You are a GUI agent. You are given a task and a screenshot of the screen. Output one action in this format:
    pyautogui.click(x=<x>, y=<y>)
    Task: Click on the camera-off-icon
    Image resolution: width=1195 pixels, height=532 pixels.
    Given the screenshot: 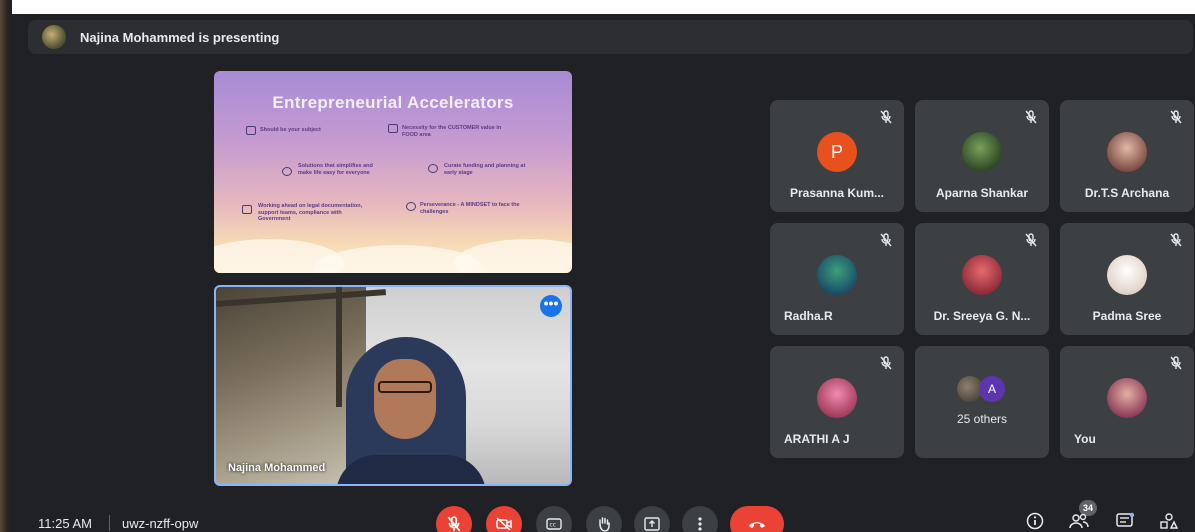 What is the action you would take?
    pyautogui.click(x=504, y=524)
    